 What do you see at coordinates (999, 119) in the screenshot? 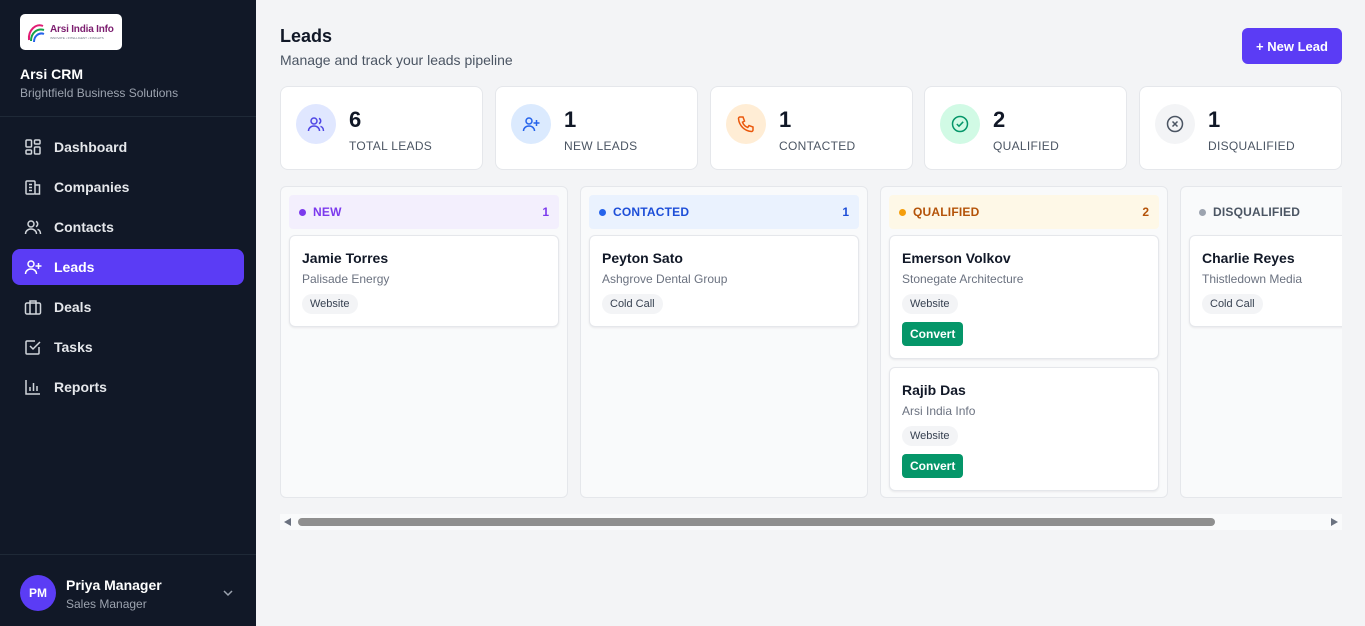
I see `stat-value: 2` at bounding box center [999, 119].